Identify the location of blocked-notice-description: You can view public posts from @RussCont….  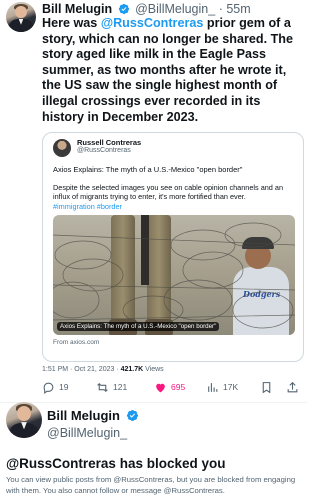
(151, 485).